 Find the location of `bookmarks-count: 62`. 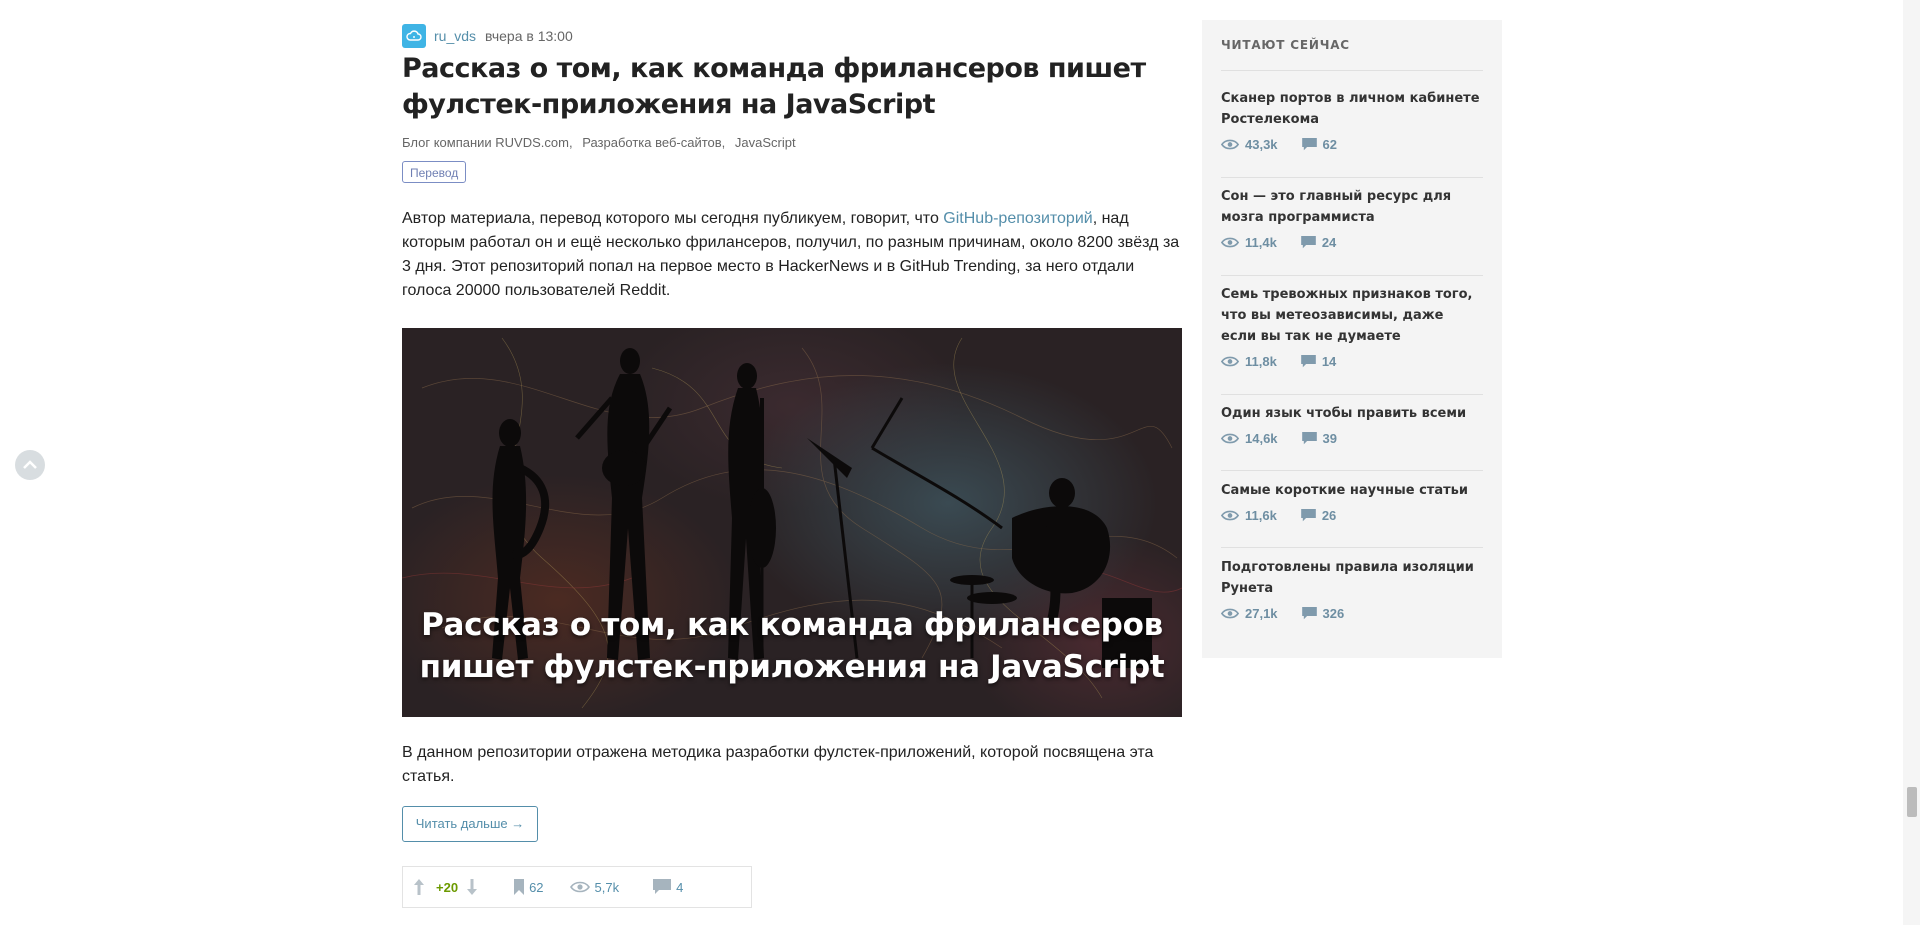

bookmarks-count: 62 is located at coordinates (536, 887).